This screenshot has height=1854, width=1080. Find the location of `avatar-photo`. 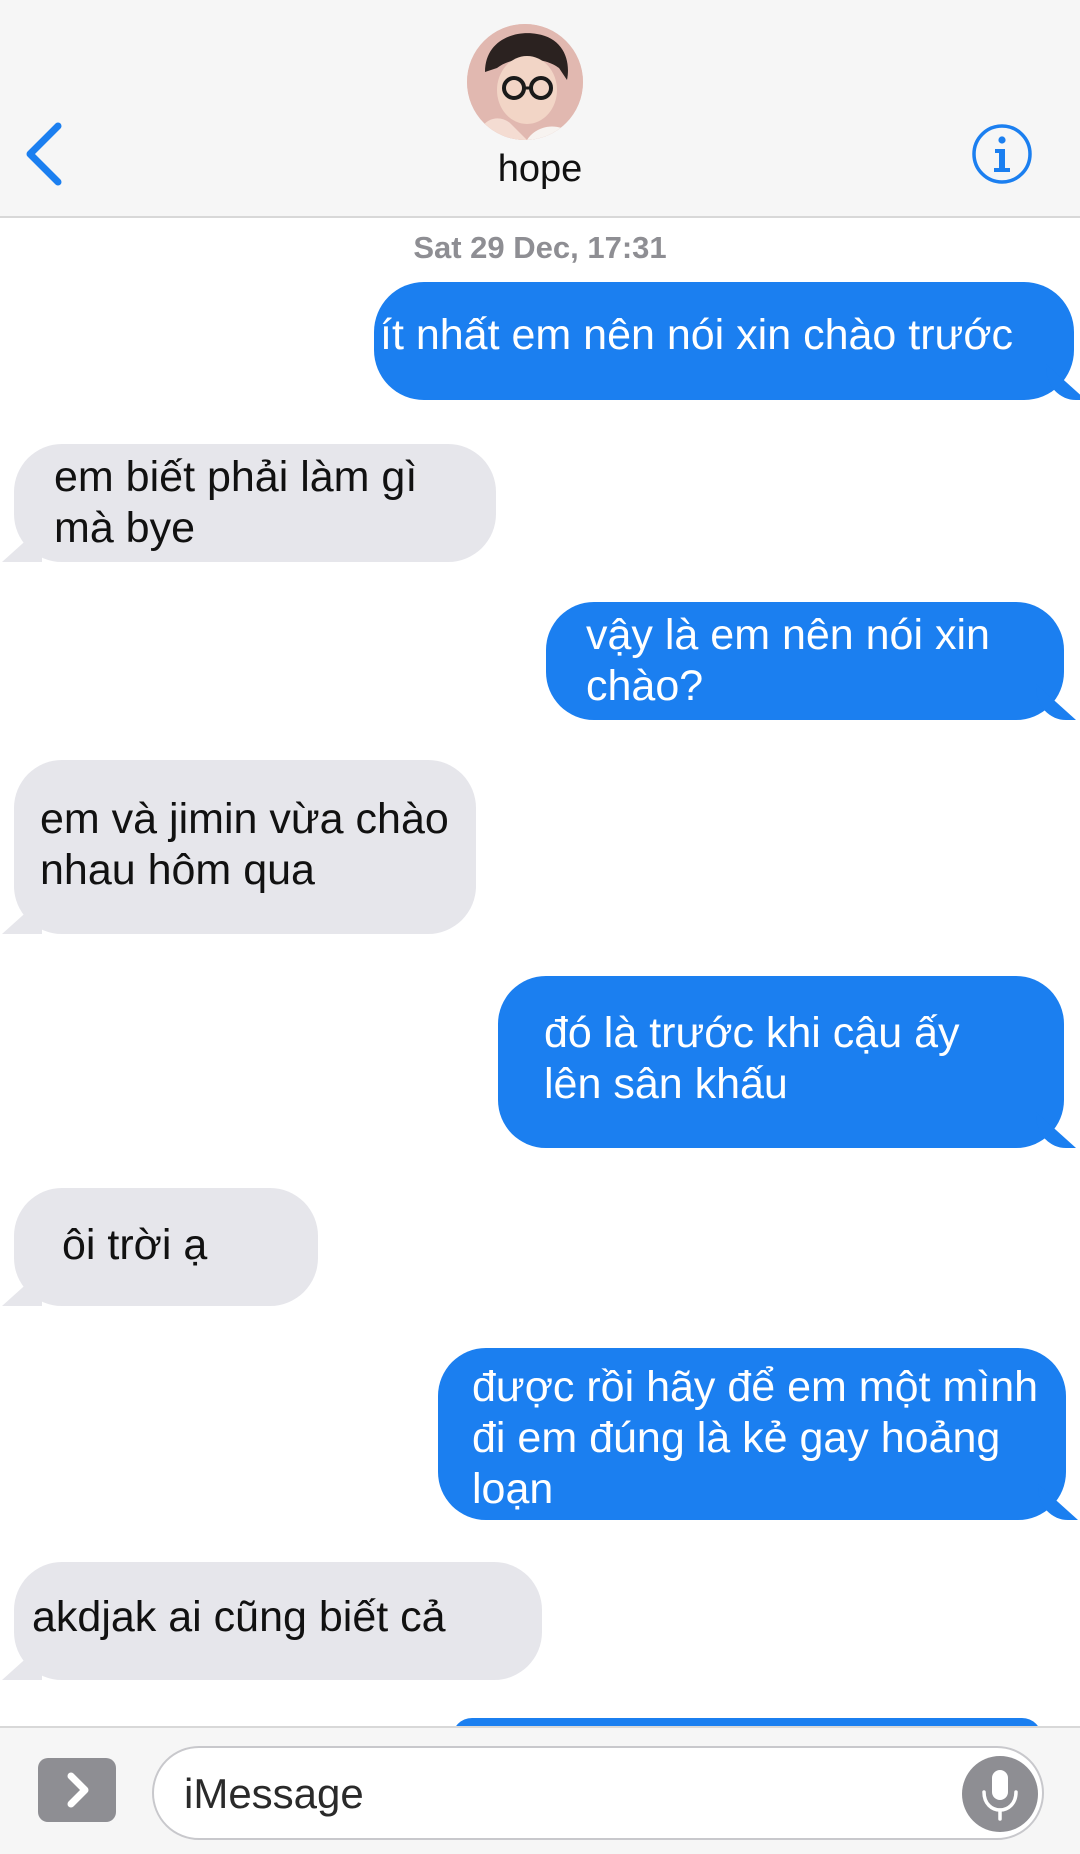

avatar-photo is located at coordinates (525, 82).